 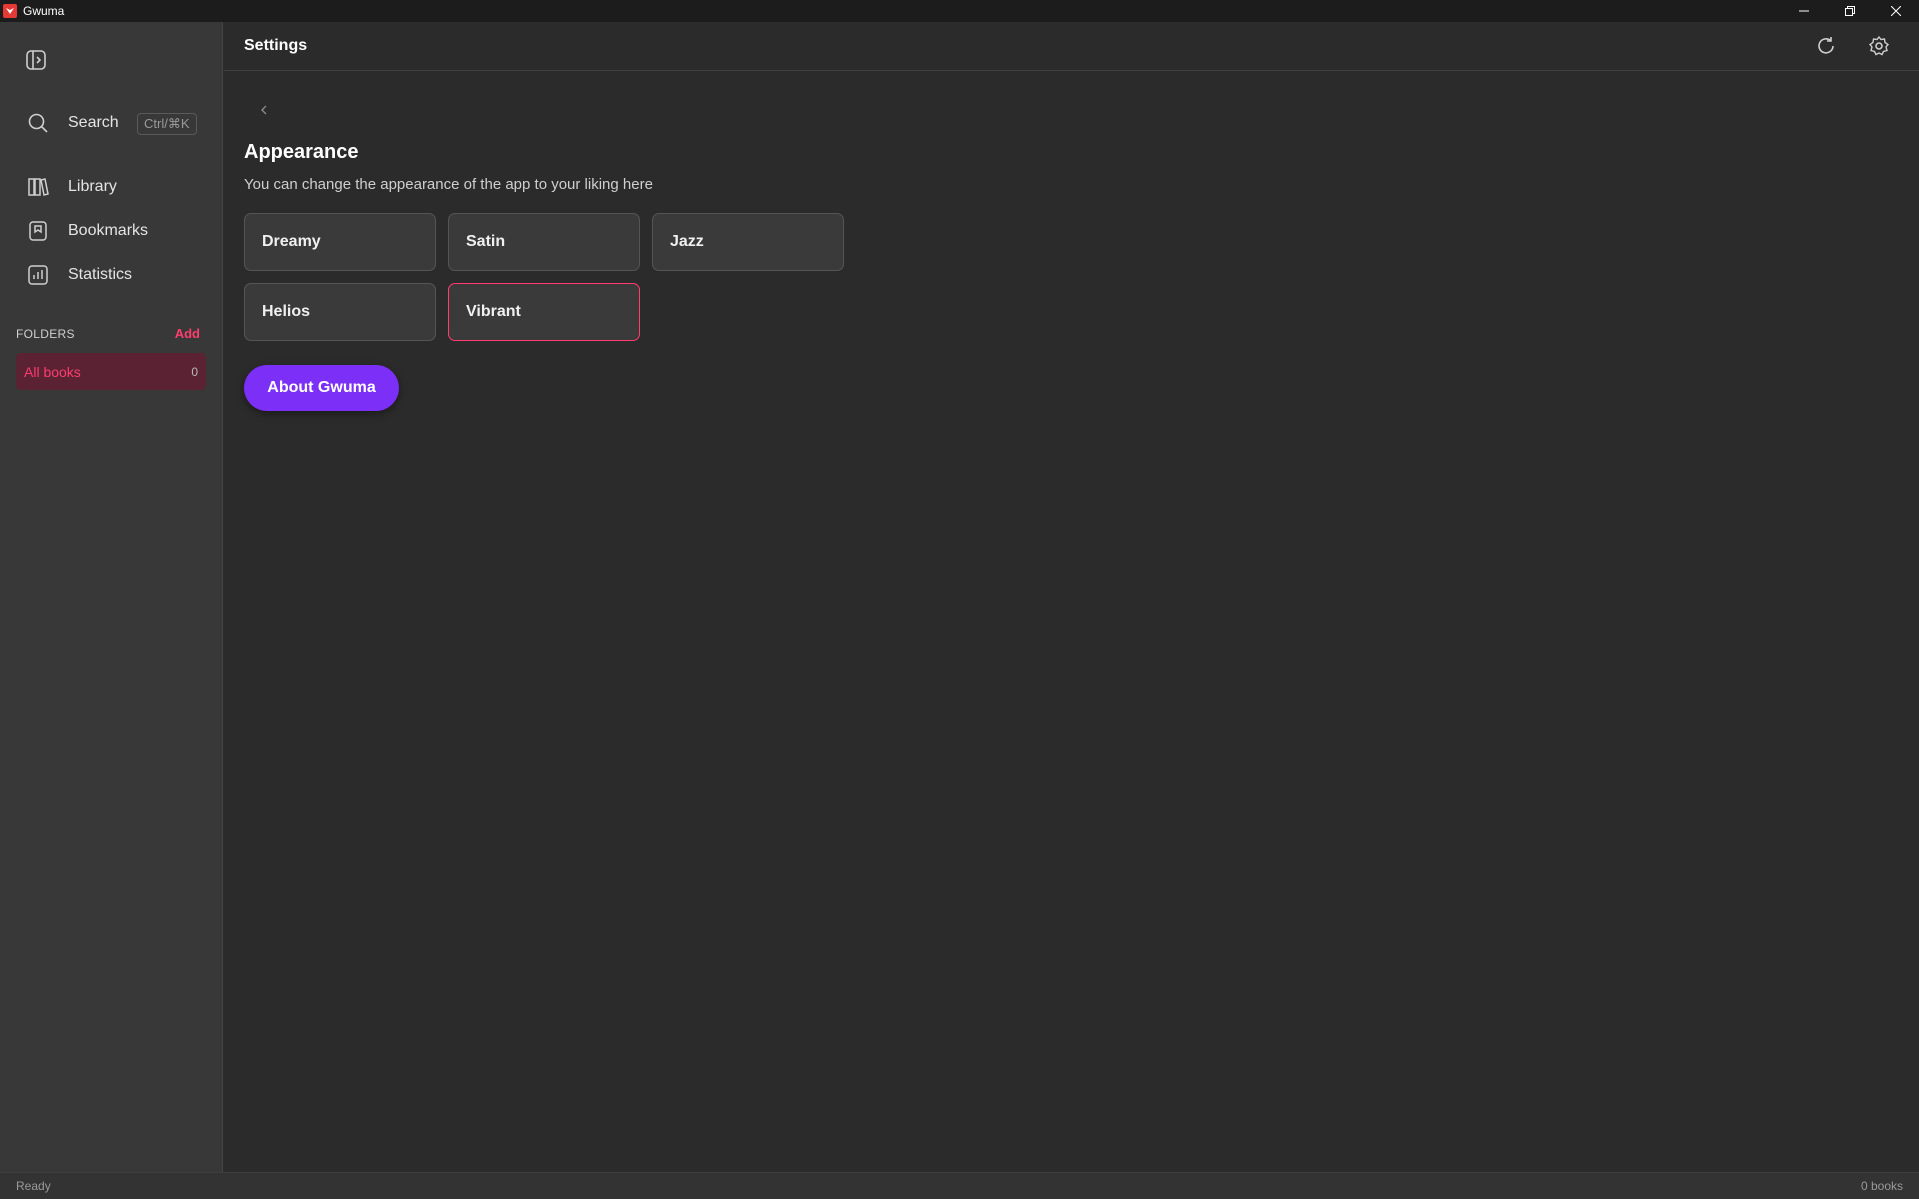 I want to click on restore-button, so click(x=1850, y=11).